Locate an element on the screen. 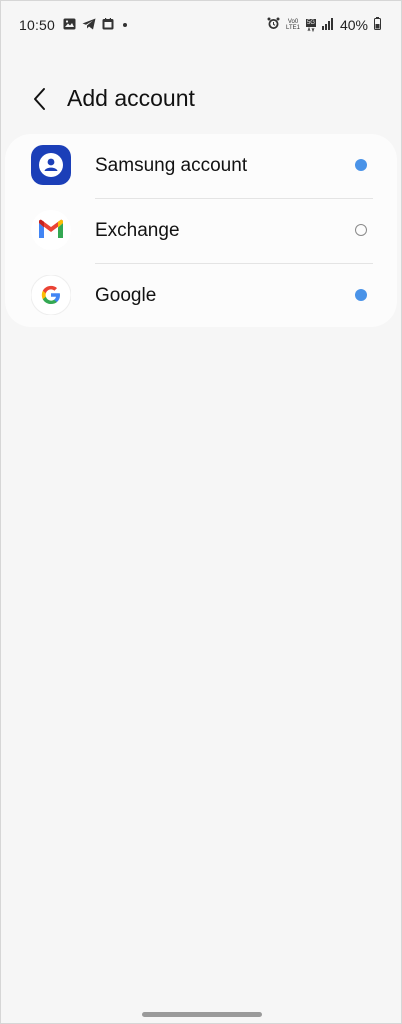 Image resolution: width=402 pixels, height=1024 pixels. list-item-label: Samsung account is located at coordinates (171, 165).